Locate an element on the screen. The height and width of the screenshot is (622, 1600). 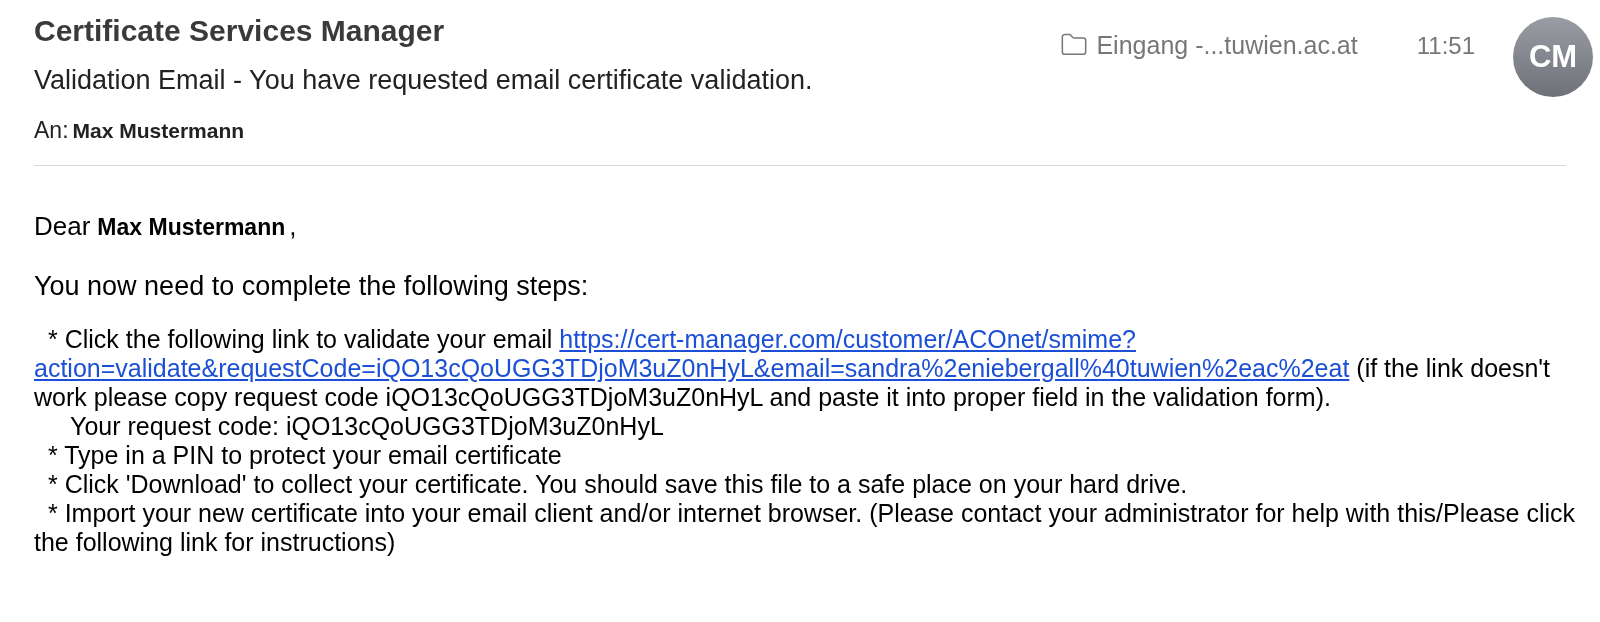
step-text: * Click the following link to validate your email https://cert-manager.com/customer/ACOnet/smime? action=validate&requestCode=iQO13cQoUGG3TDjoM3uZ0nHyL&email=sandra%2eniebergall%40tuwien%2eac%2eat (if the link doesn't work please copy request code iQO13cQoUGG3TDjoM3uZ0nHyL and paste it into proper field in the validation form). is located at coordinates (793, 368).